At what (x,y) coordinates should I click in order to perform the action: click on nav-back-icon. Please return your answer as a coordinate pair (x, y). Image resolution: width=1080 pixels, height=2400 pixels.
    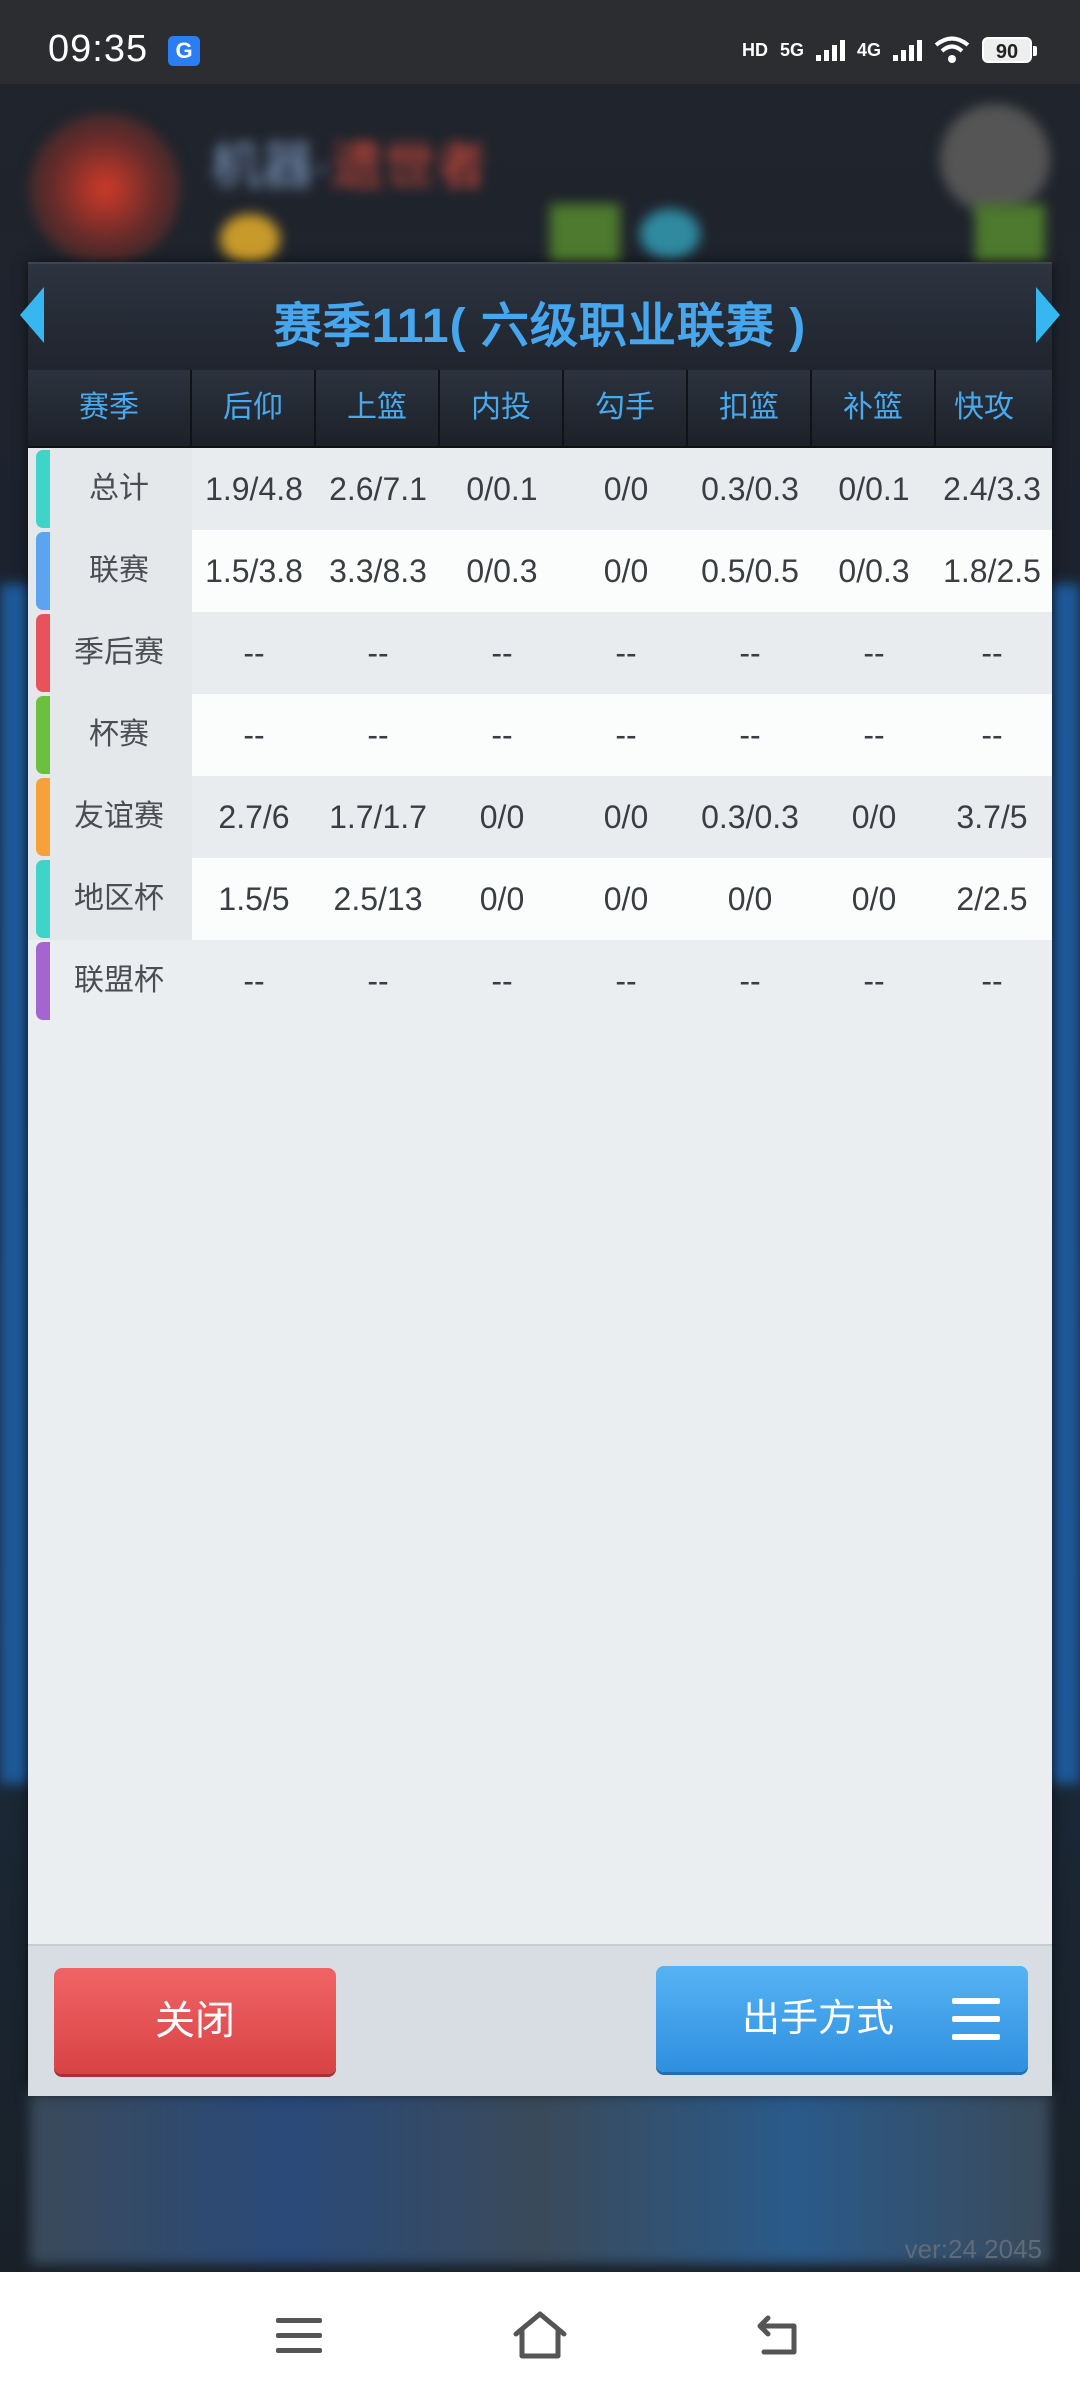
    Looking at the image, I should click on (779, 2335).